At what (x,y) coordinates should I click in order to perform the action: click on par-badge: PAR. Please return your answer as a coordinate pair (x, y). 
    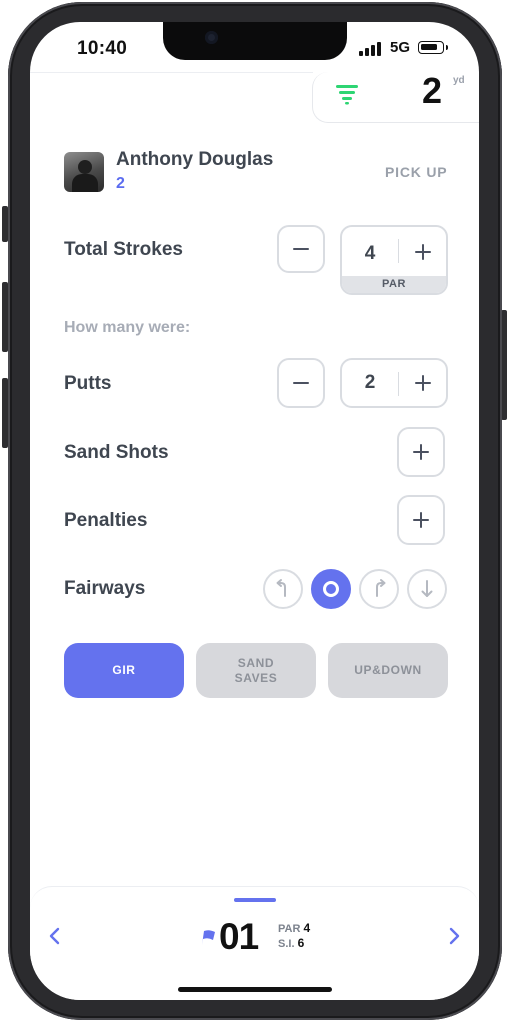
    Looking at the image, I should click on (394, 284).